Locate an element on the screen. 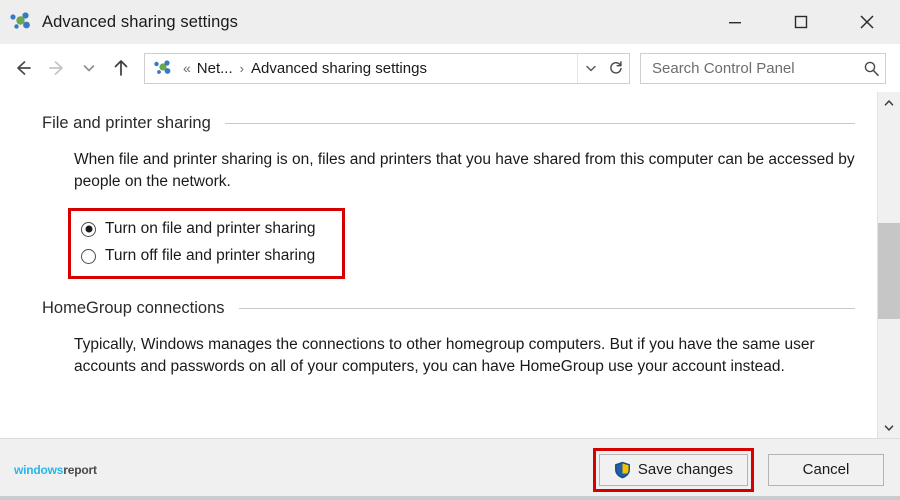  scroll-up-button is located at coordinates (889, 102).